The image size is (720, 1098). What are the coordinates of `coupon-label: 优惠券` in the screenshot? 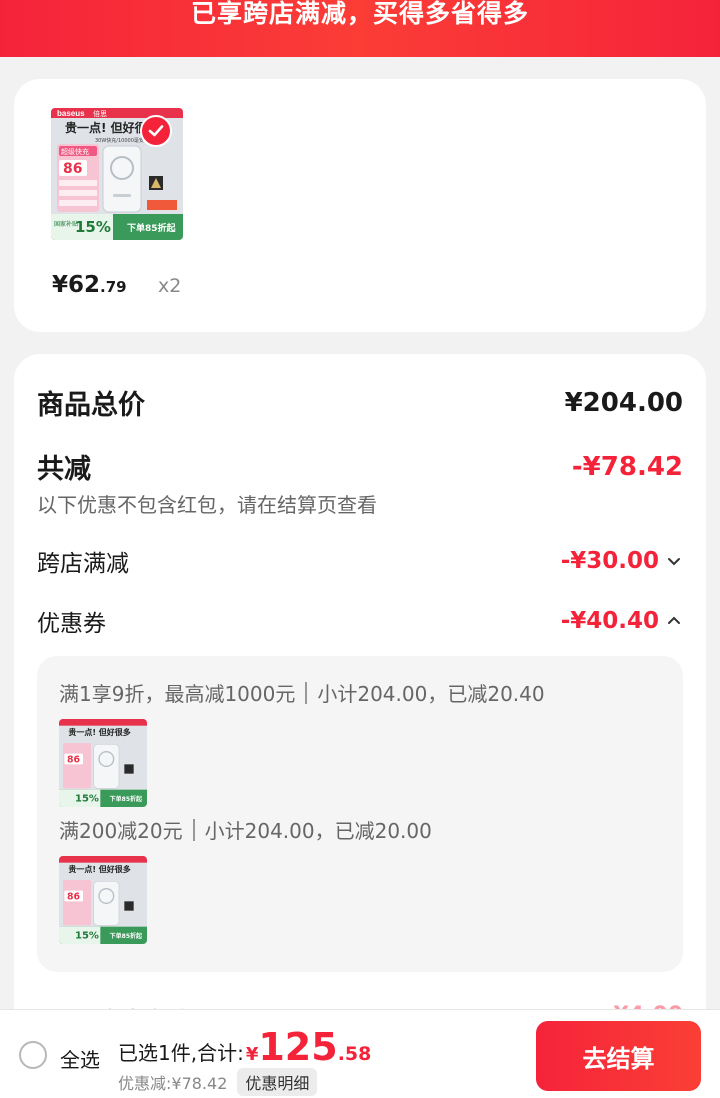 It's located at (71, 624).